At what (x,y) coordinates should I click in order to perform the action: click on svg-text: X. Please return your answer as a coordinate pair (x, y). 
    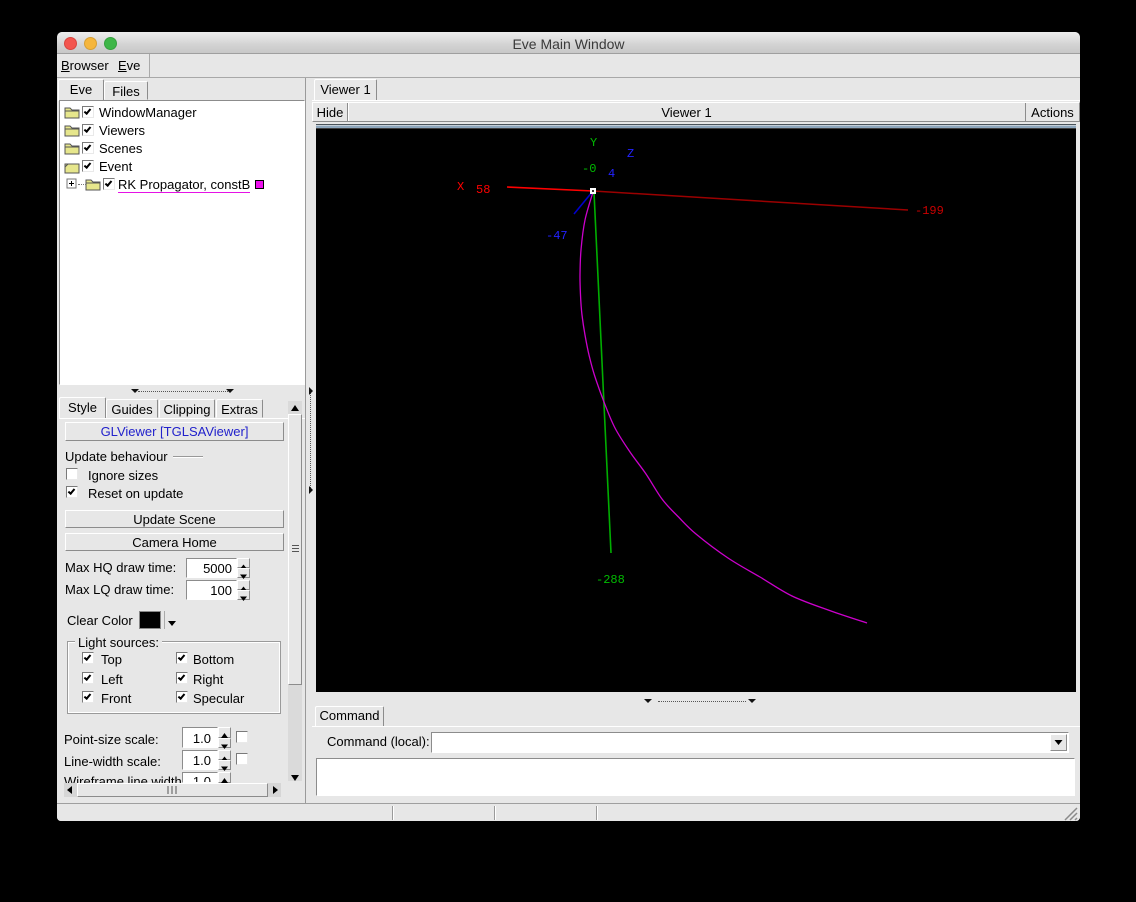
    Looking at the image, I should click on (460, 187).